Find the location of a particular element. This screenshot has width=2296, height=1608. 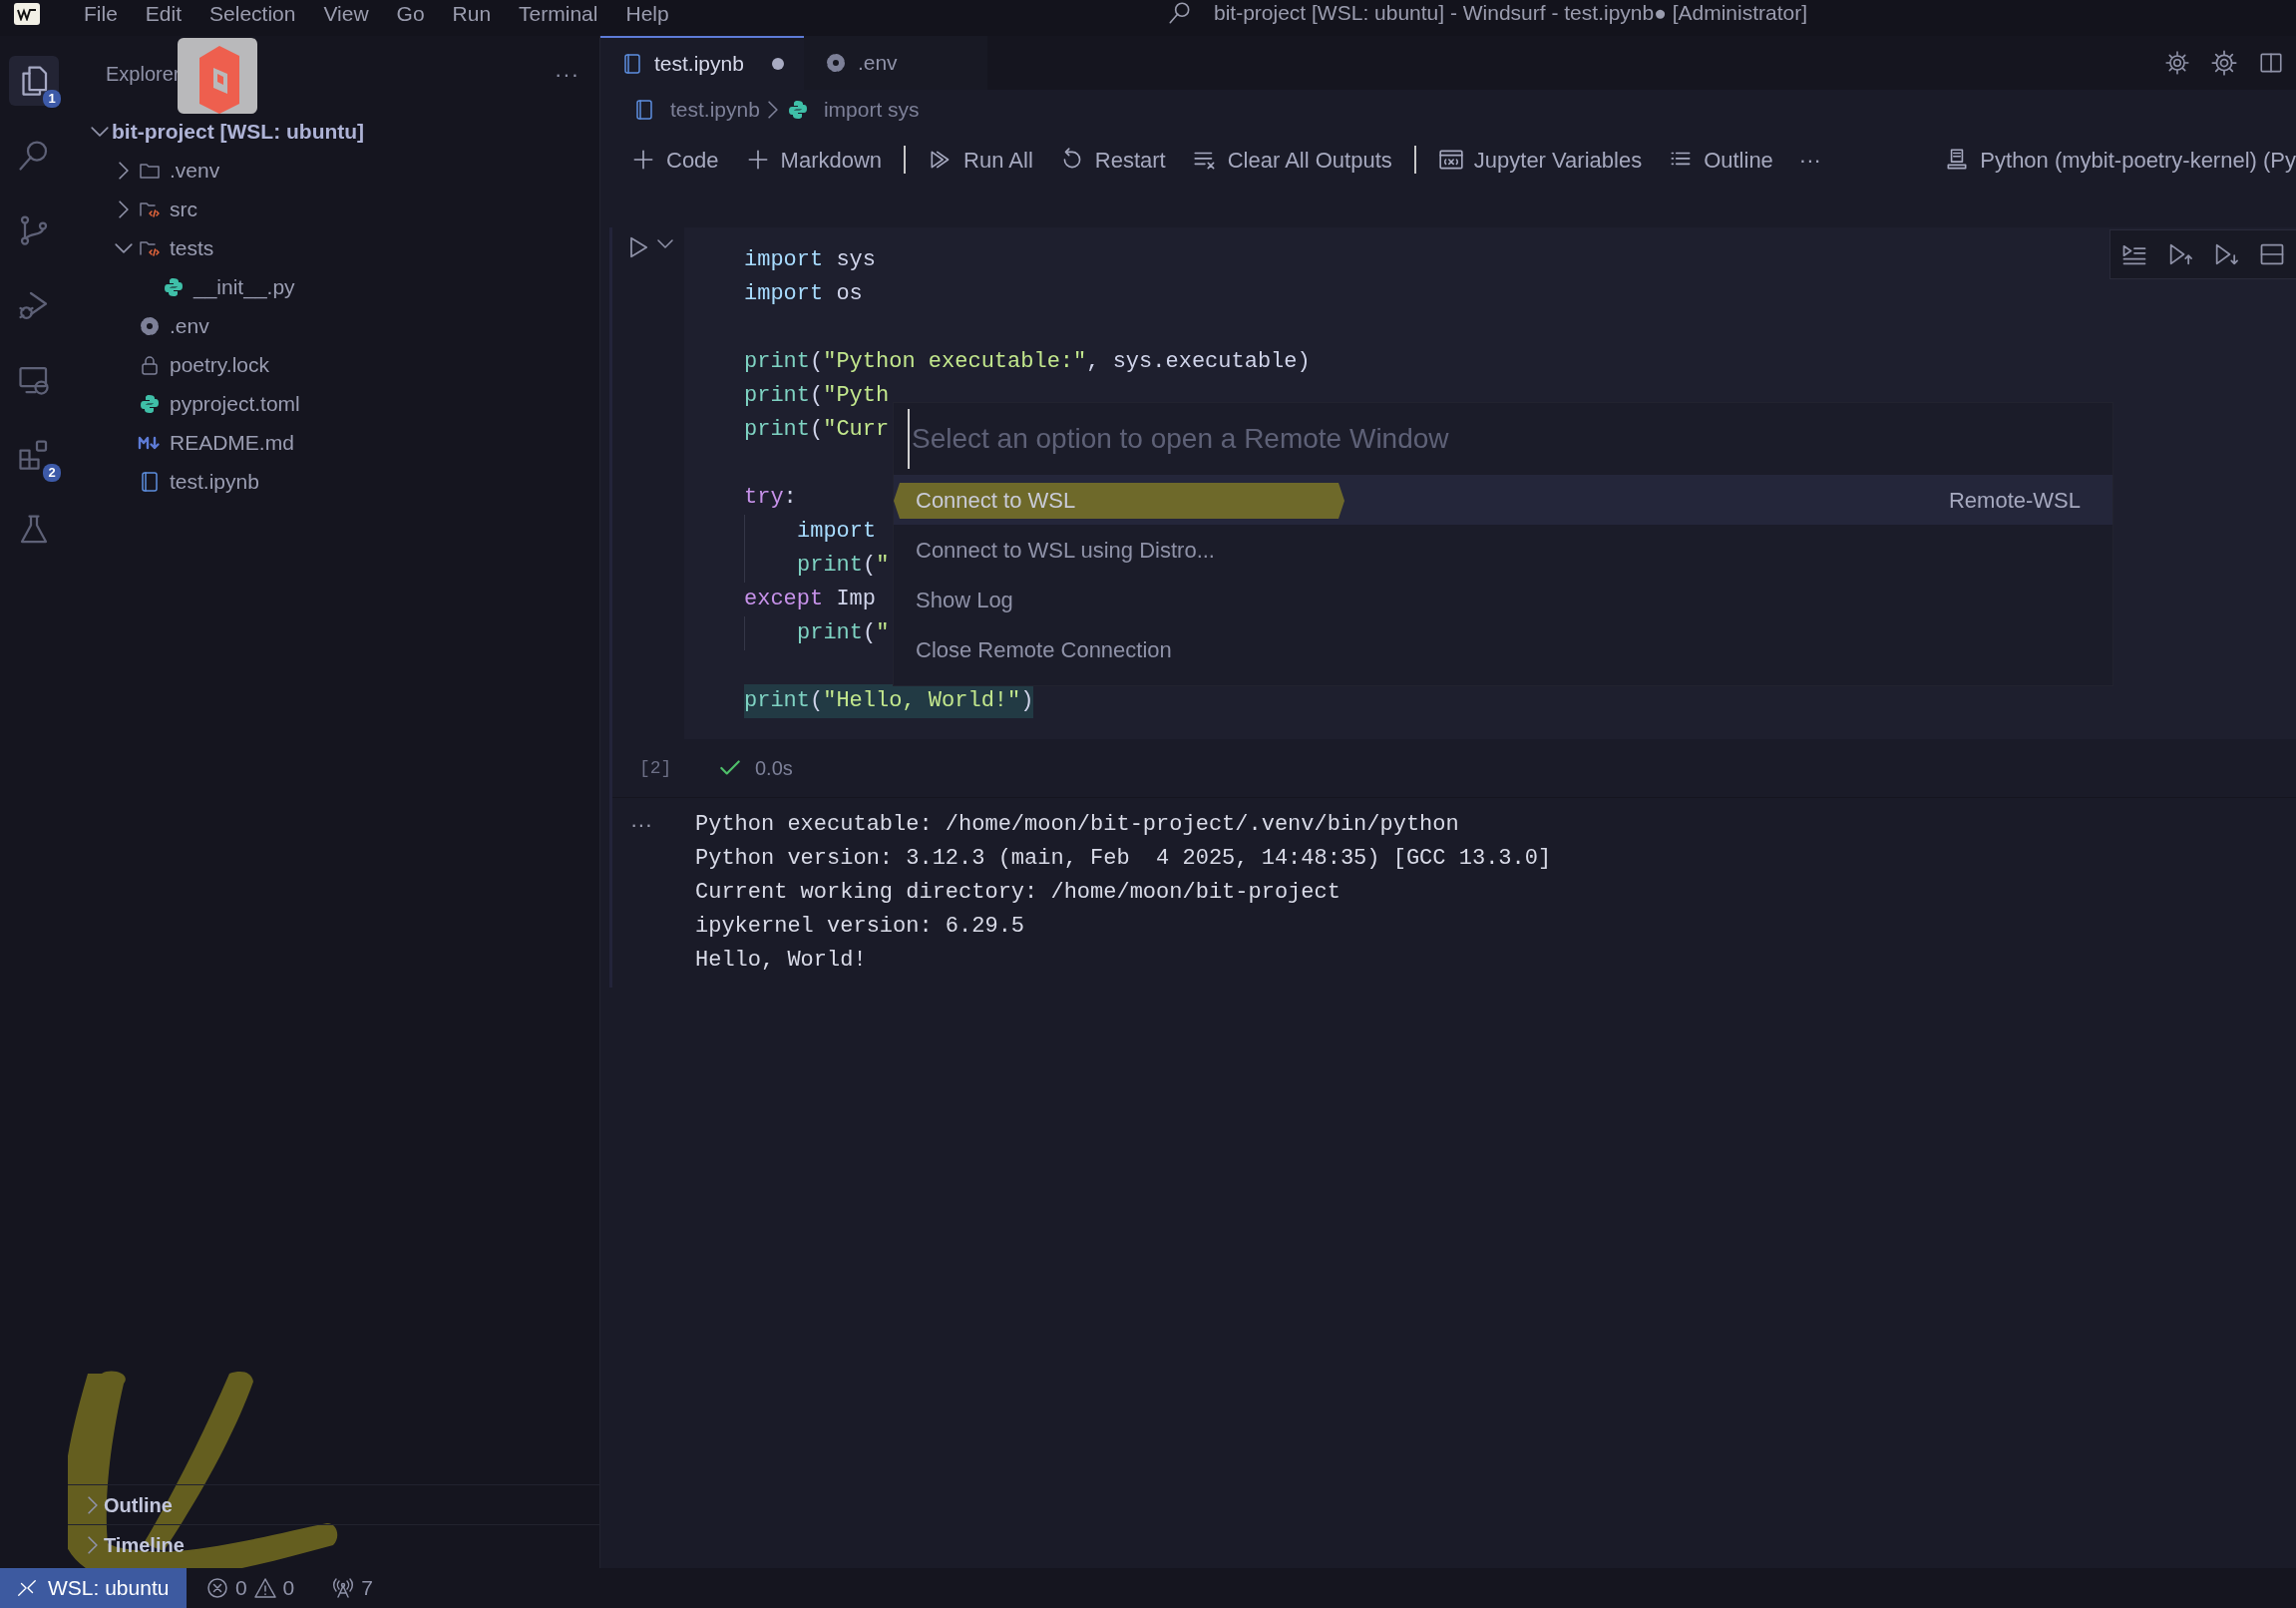

toolbar-button: Markdown is located at coordinates (813, 160).